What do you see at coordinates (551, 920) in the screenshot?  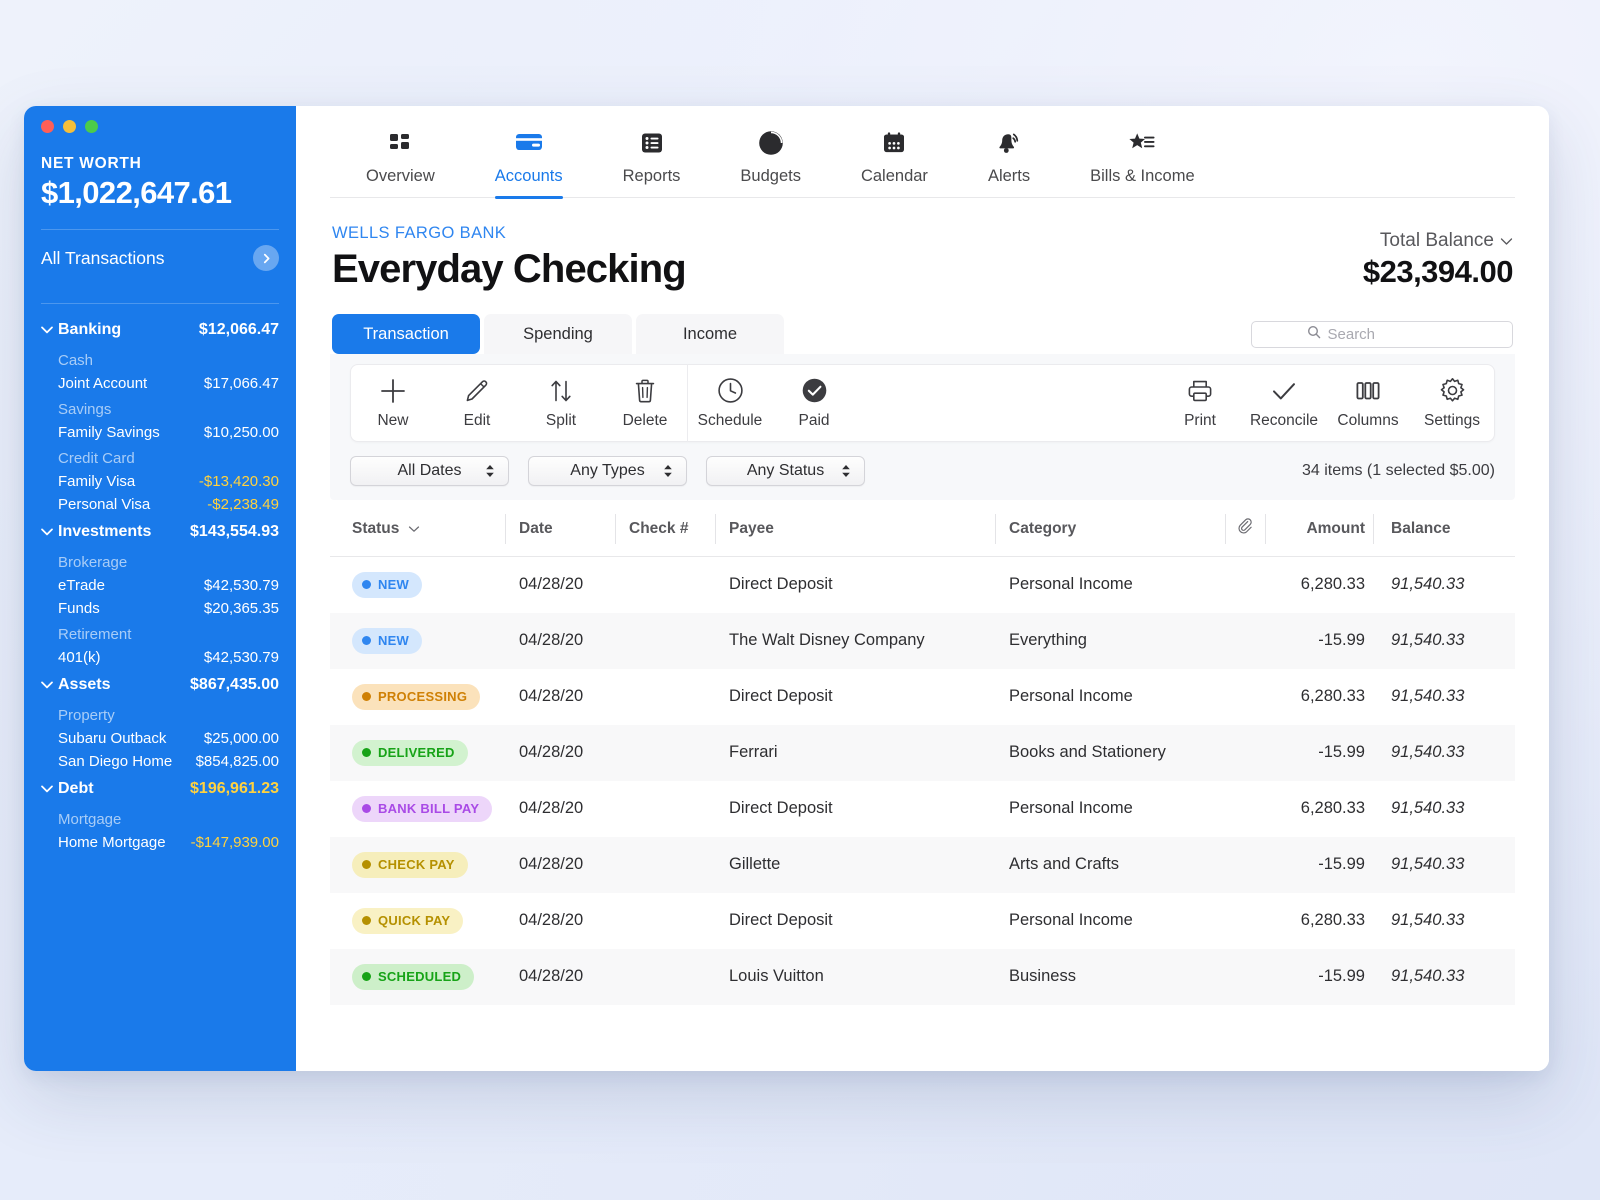 I see `cell-date: 04/28/20` at bounding box center [551, 920].